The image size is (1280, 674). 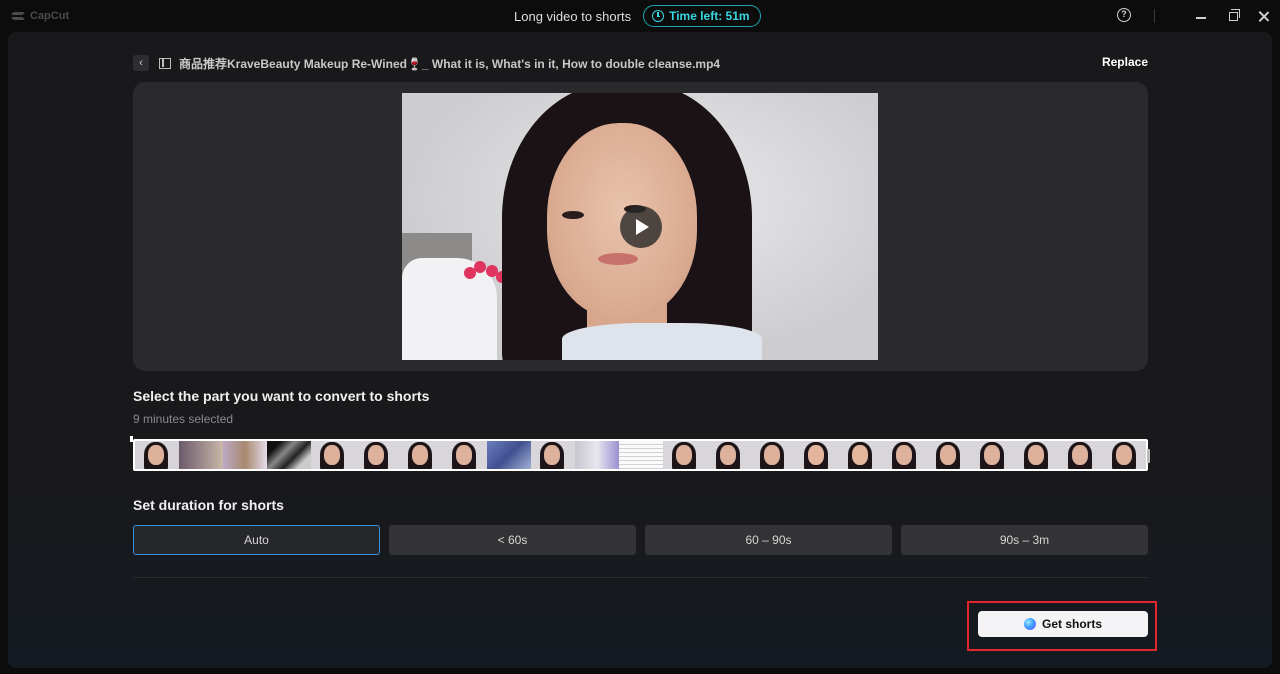 I want to click on time-left-badge: Time left: 51m, so click(x=702, y=16).